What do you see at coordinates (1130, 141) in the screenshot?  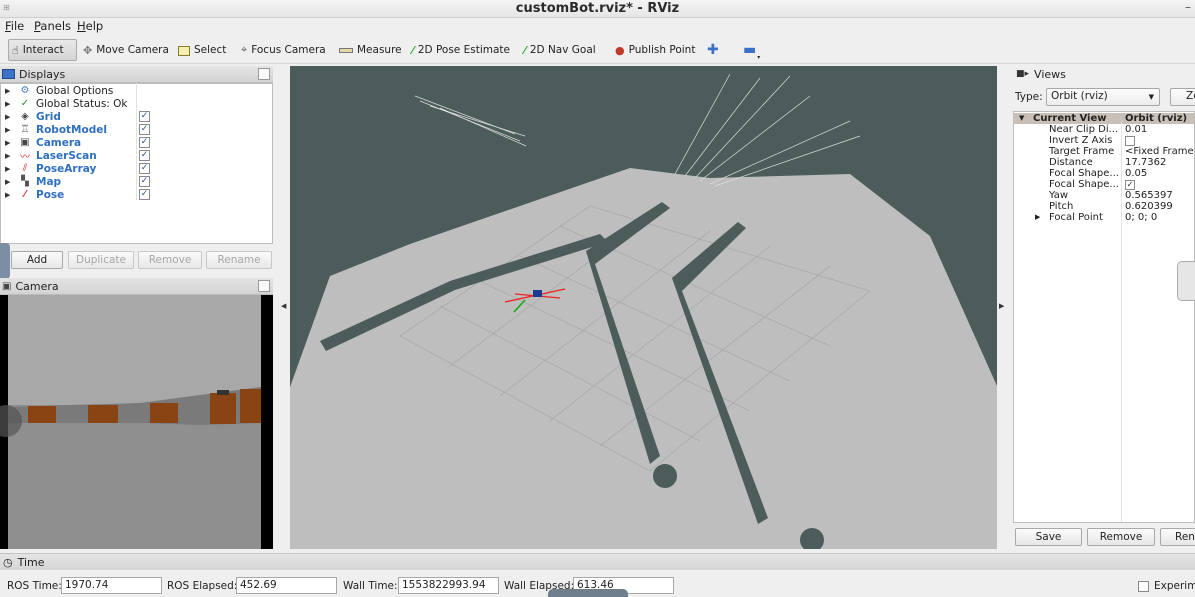 I see `invert-z-checkbox` at bounding box center [1130, 141].